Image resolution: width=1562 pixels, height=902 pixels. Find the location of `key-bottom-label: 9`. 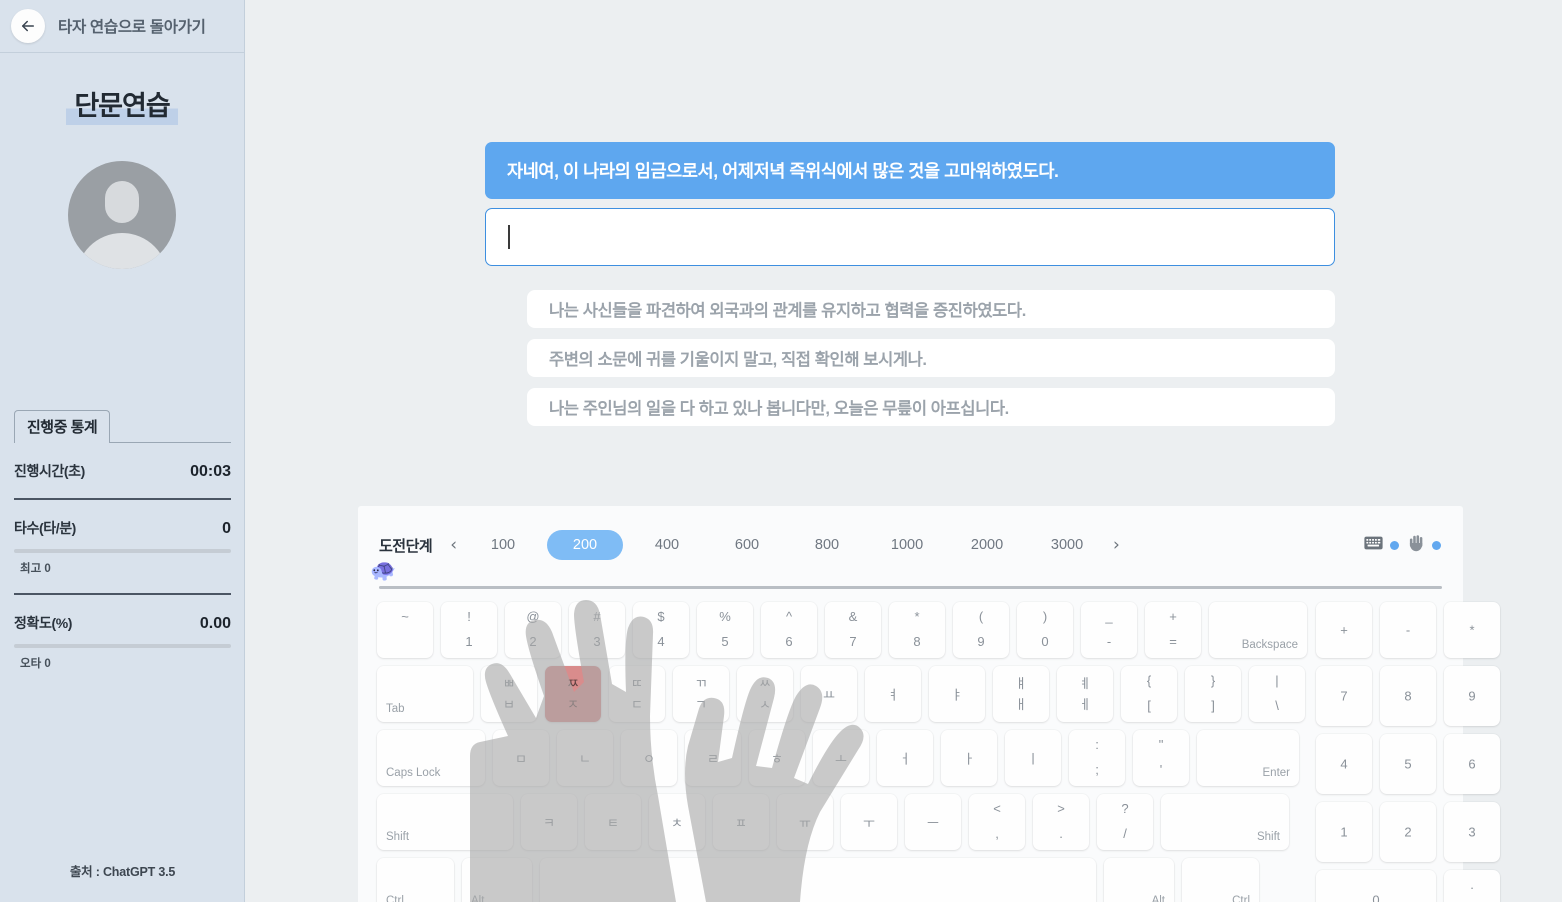

key-bottom-label: 9 is located at coordinates (981, 641).